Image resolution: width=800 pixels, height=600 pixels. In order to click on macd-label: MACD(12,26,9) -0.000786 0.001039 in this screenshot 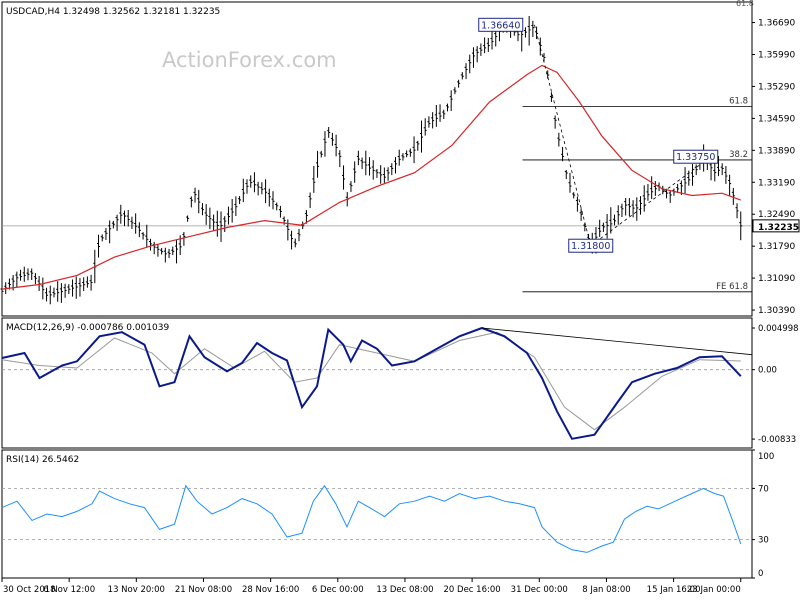, I will do `click(87, 328)`.